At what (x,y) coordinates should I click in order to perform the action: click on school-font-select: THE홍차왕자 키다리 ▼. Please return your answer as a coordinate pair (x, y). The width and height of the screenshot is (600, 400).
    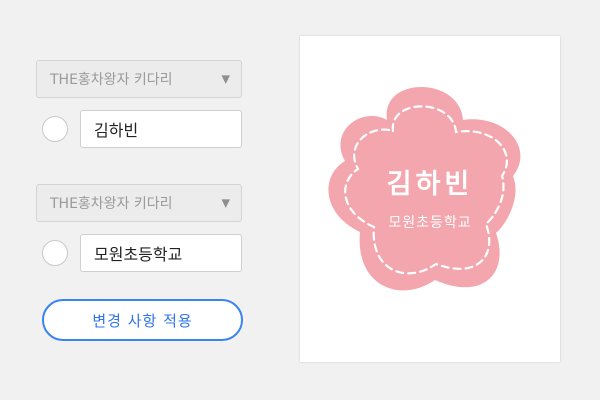
    Looking at the image, I should click on (139, 203).